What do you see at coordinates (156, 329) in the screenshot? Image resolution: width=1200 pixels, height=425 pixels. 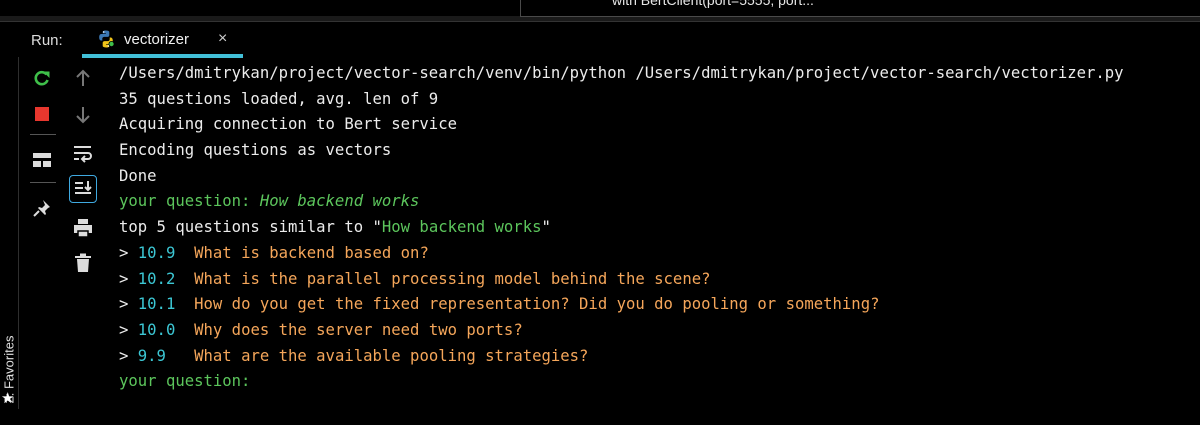 I see `result-score: 10.0` at bounding box center [156, 329].